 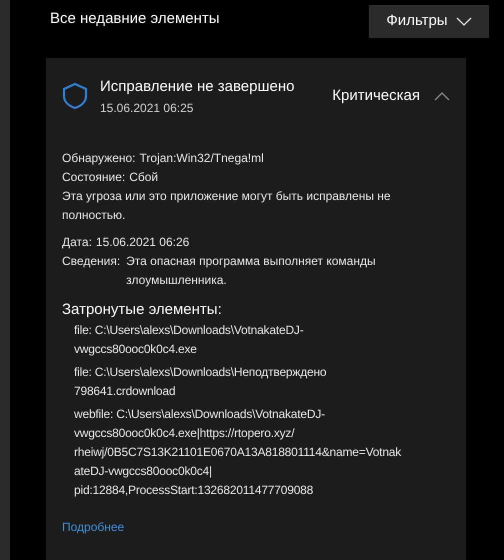 What do you see at coordinates (251, 270) in the screenshot?
I see `detail-value: Эта опасная программа выполняет команды злоумышленника.` at bounding box center [251, 270].